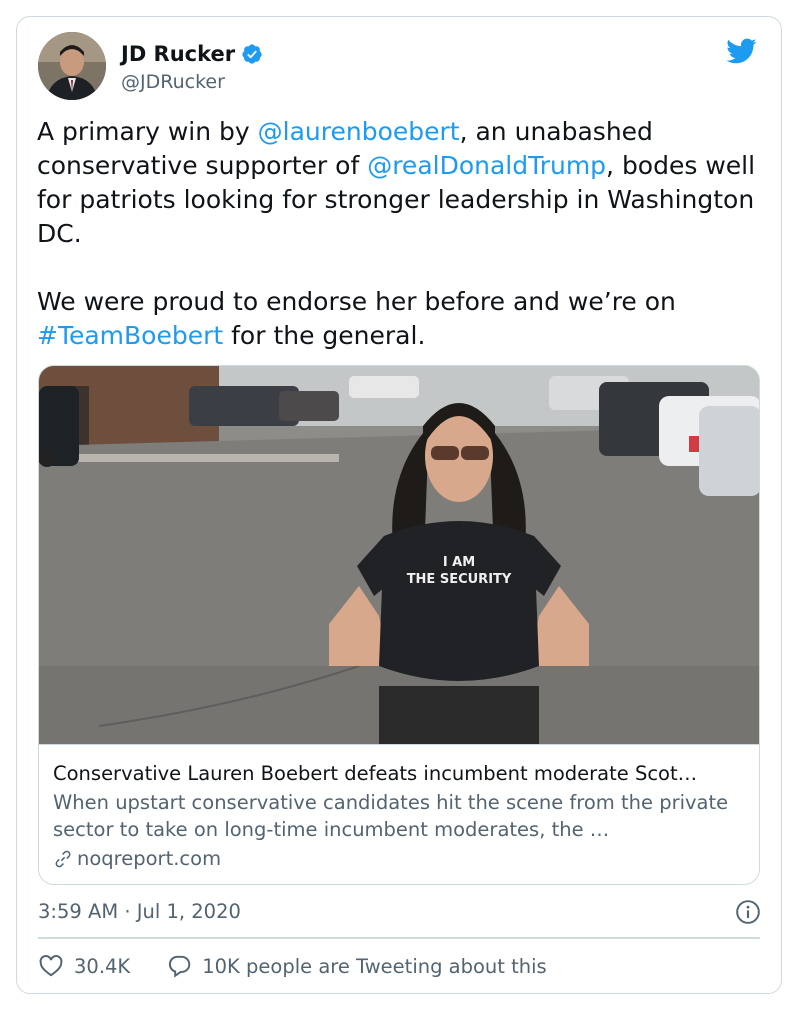 Image resolution: width=800 pixels, height=1012 pixels. What do you see at coordinates (149, 858) in the screenshot?
I see `domain-text: noqreport.com` at bounding box center [149, 858].